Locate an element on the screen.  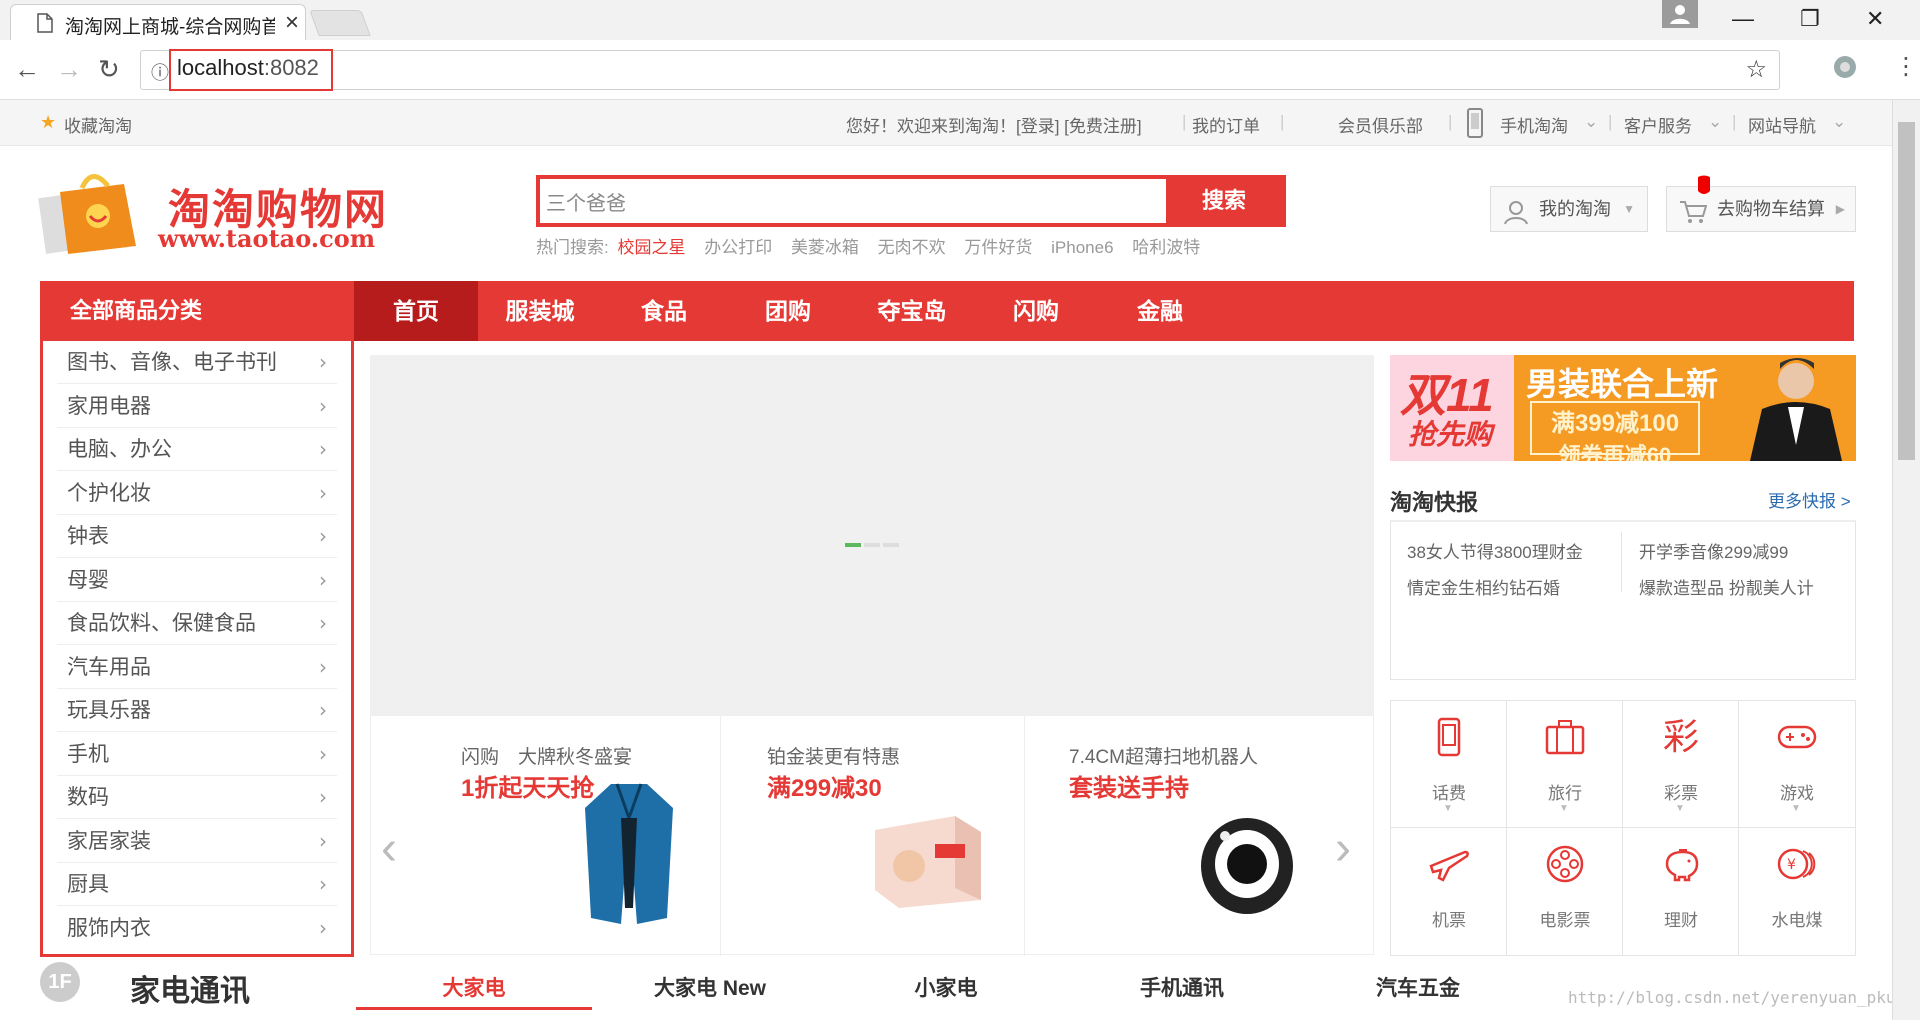
nav-treasure: 夺宝岛 is located at coordinates (912, 311).